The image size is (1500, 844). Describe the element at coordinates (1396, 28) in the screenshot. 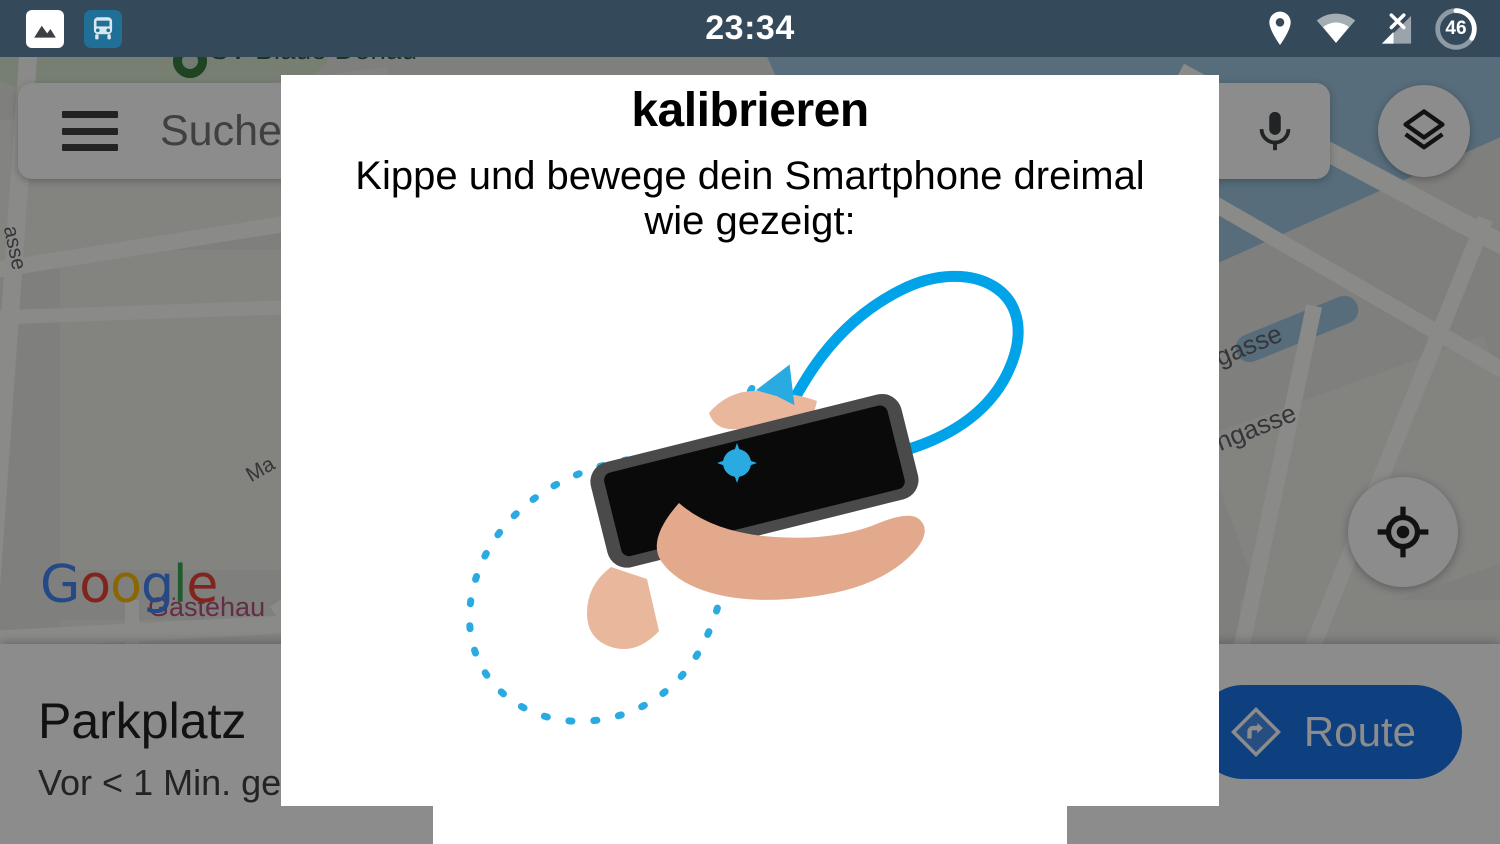

I see `signal-no-sim-icon` at that location.